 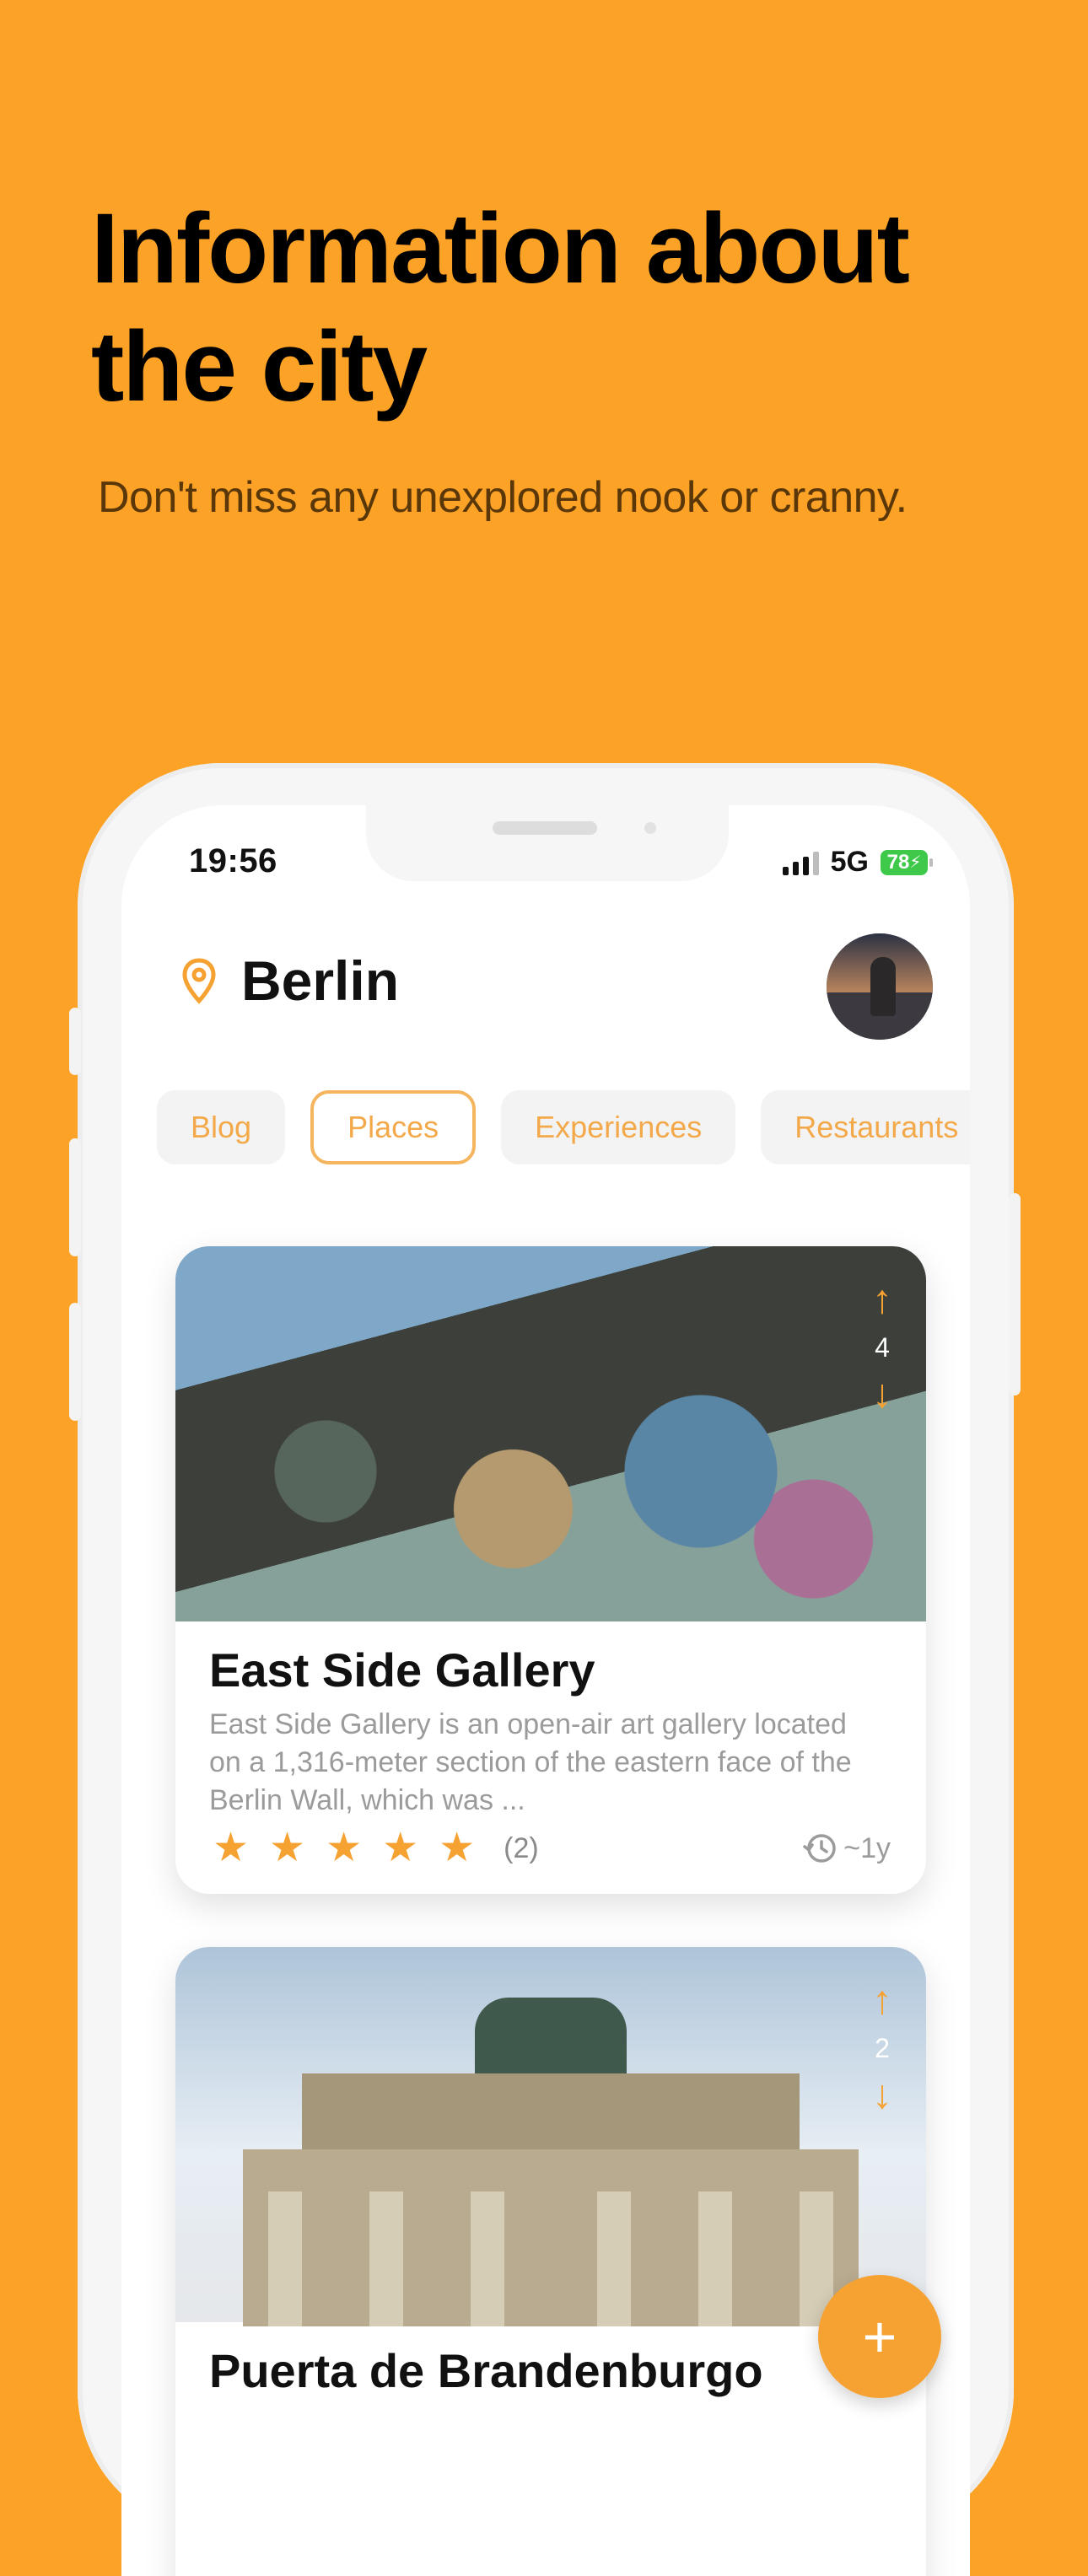 I want to click on vote-control: ↑ 4 ↓, so click(x=882, y=1347).